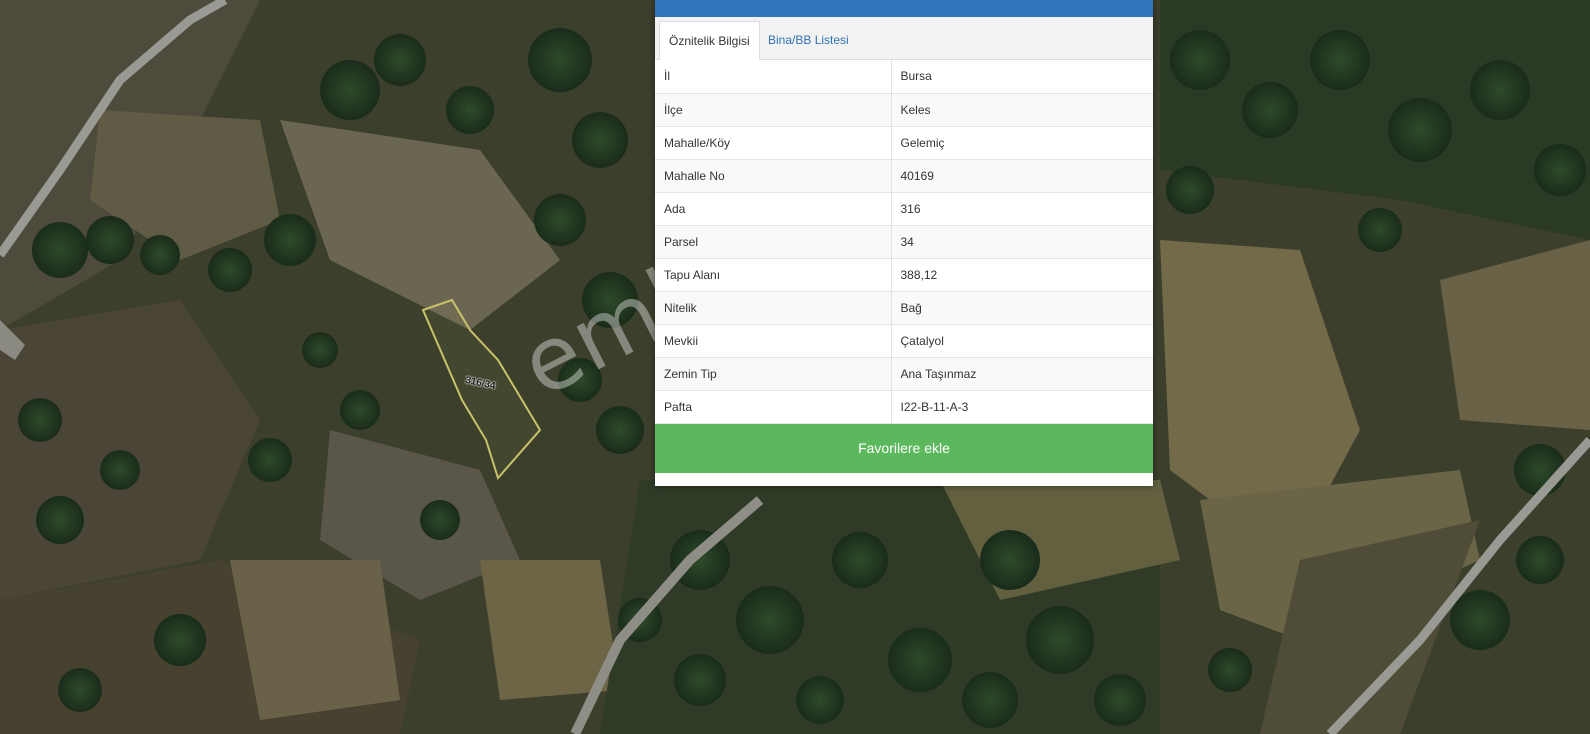 Image resolution: width=1590 pixels, height=734 pixels. I want to click on attribute-value: 40169, so click(1022, 176).